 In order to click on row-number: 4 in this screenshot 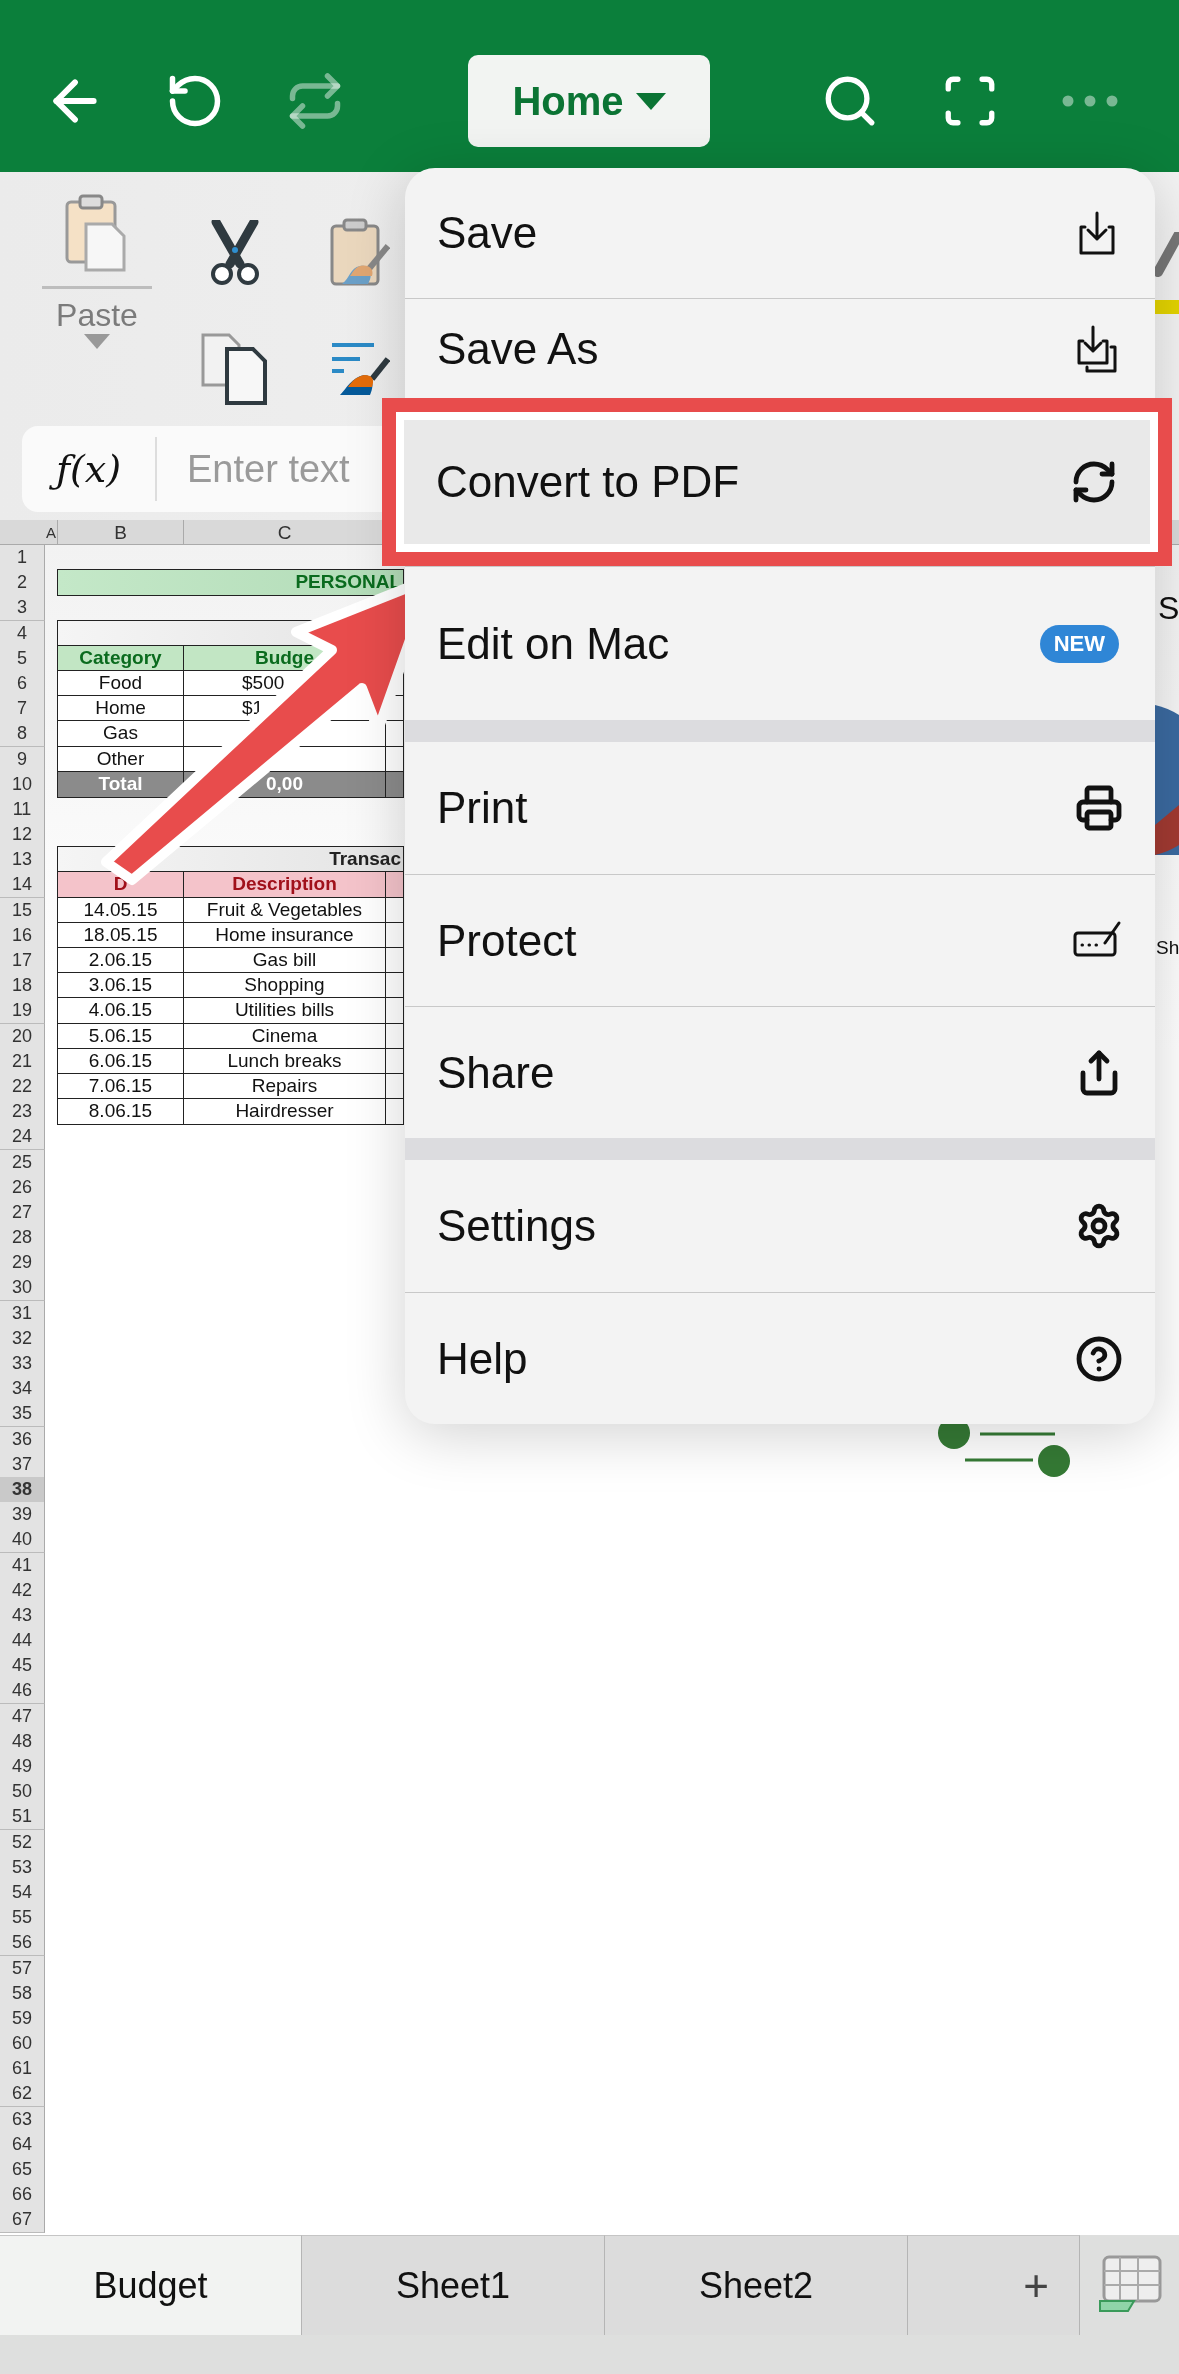, I will do `click(22, 633)`.